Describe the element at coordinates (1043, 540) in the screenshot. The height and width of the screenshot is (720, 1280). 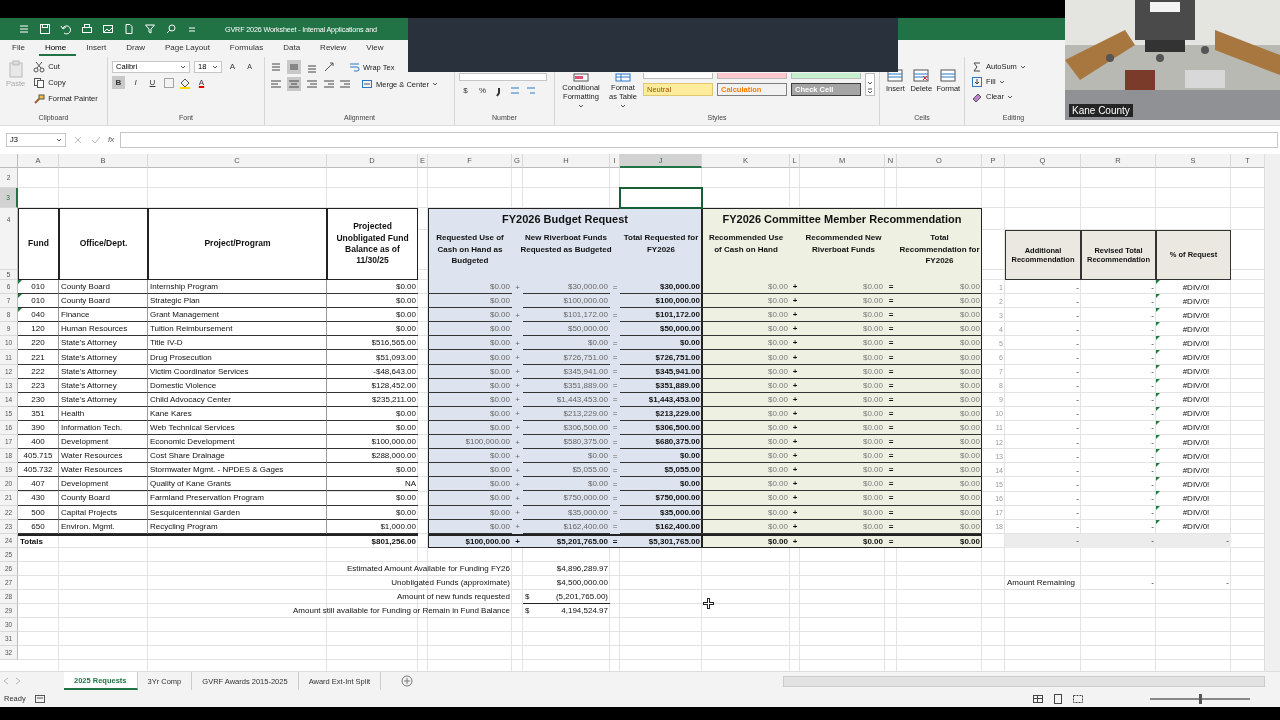
I see `table-cell: -` at that location.